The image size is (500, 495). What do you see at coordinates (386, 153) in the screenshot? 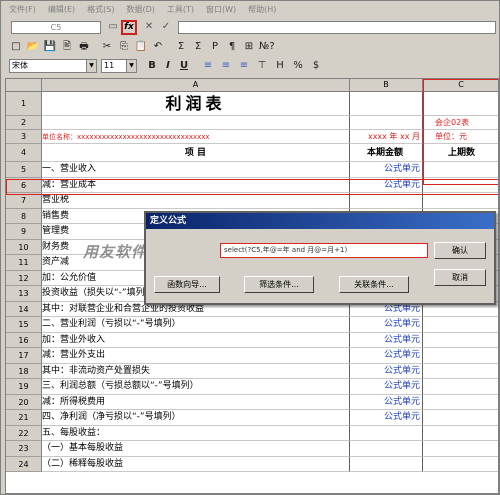
I see `cell-b: 本期金额` at bounding box center [386, 153].